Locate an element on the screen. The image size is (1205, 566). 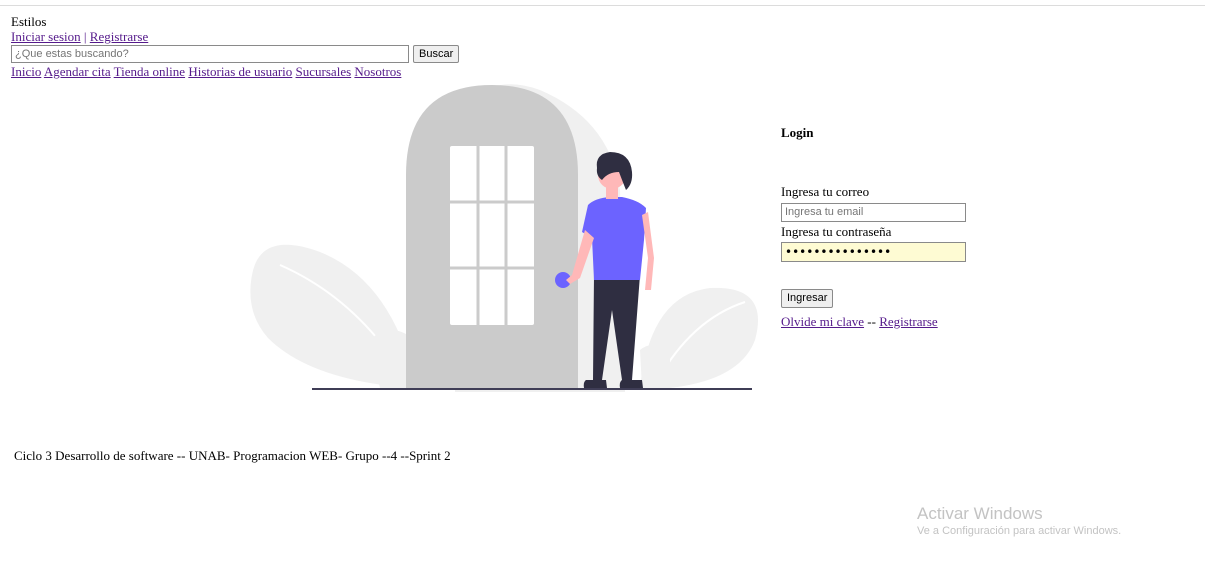
password-label: Ingresa tu contraseña is located at coordinates (836, 231).